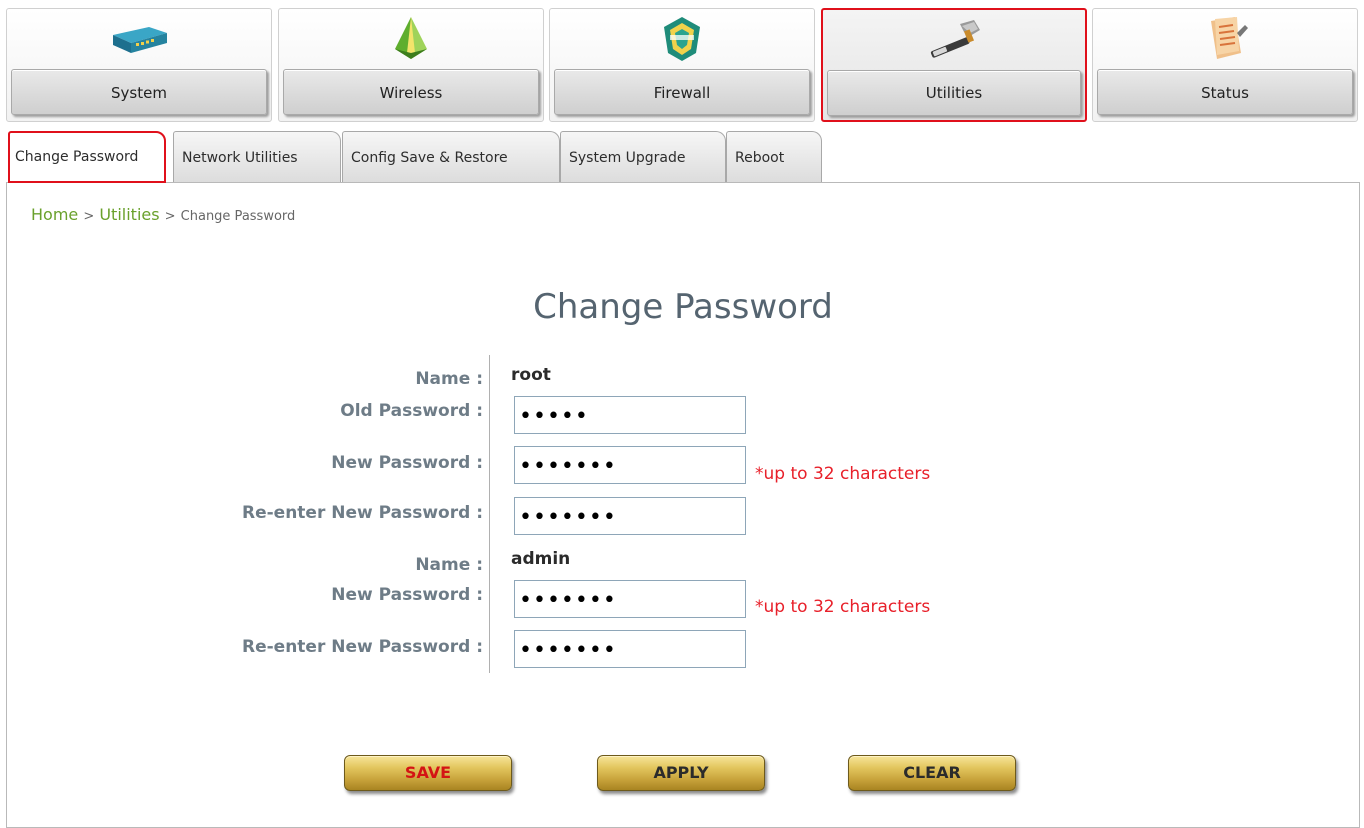 The height and width of the screenshot is (828, 1364). Describe the element at coordinates (87, 157) in the screenshot. I see `tab-change-password: Change Password` at that location.